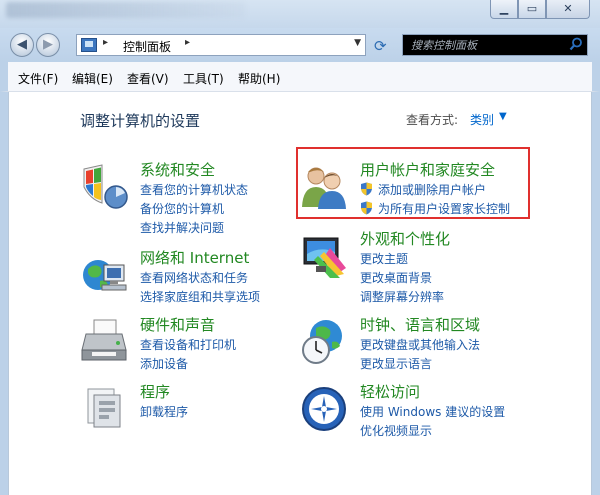 Image resolution: width=600 pixels, height=495 pixels. I want to click on maximize-button: ▭, so click(532, 9).